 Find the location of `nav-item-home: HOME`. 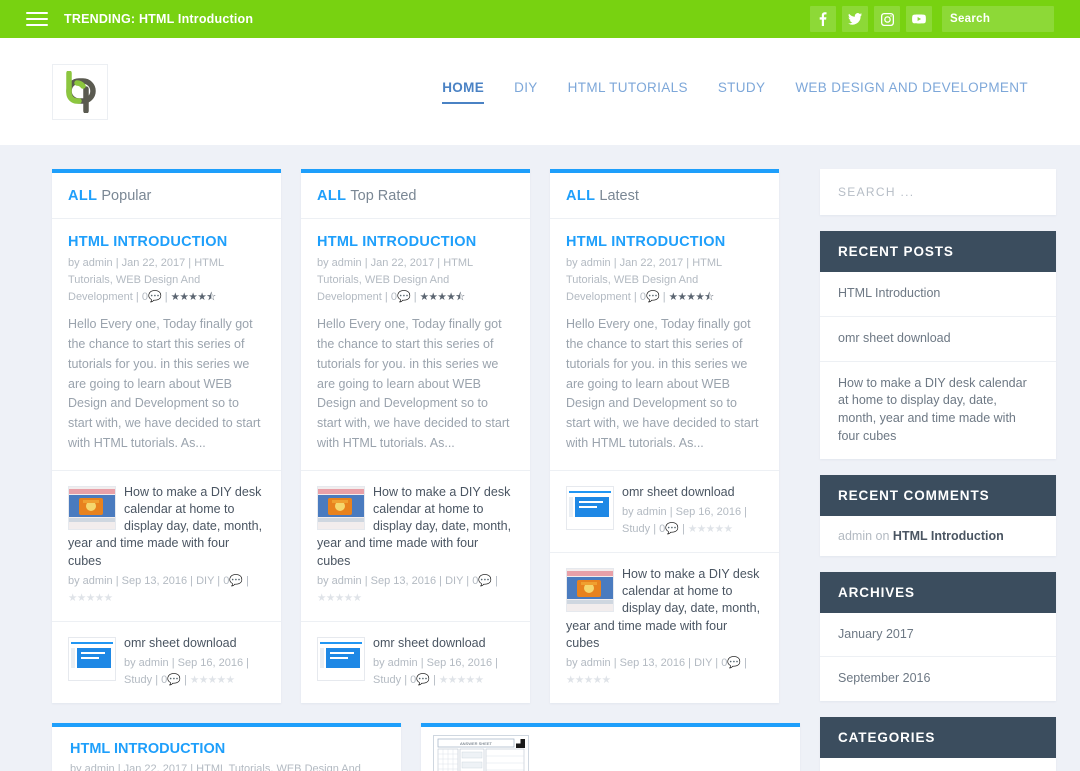

nav-item-home: HOME is located at coordinates (463, 92).